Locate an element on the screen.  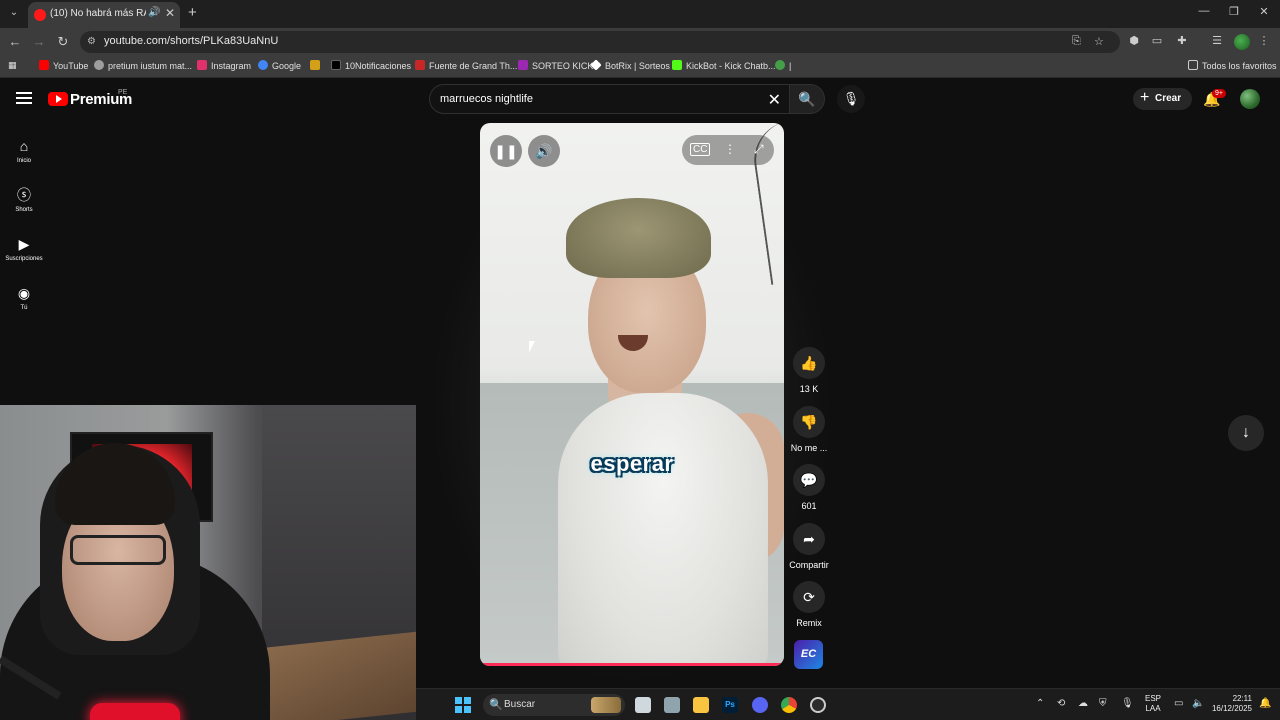
taskbar-search-placeholder: Buscar is located at coordinates (520, 704).